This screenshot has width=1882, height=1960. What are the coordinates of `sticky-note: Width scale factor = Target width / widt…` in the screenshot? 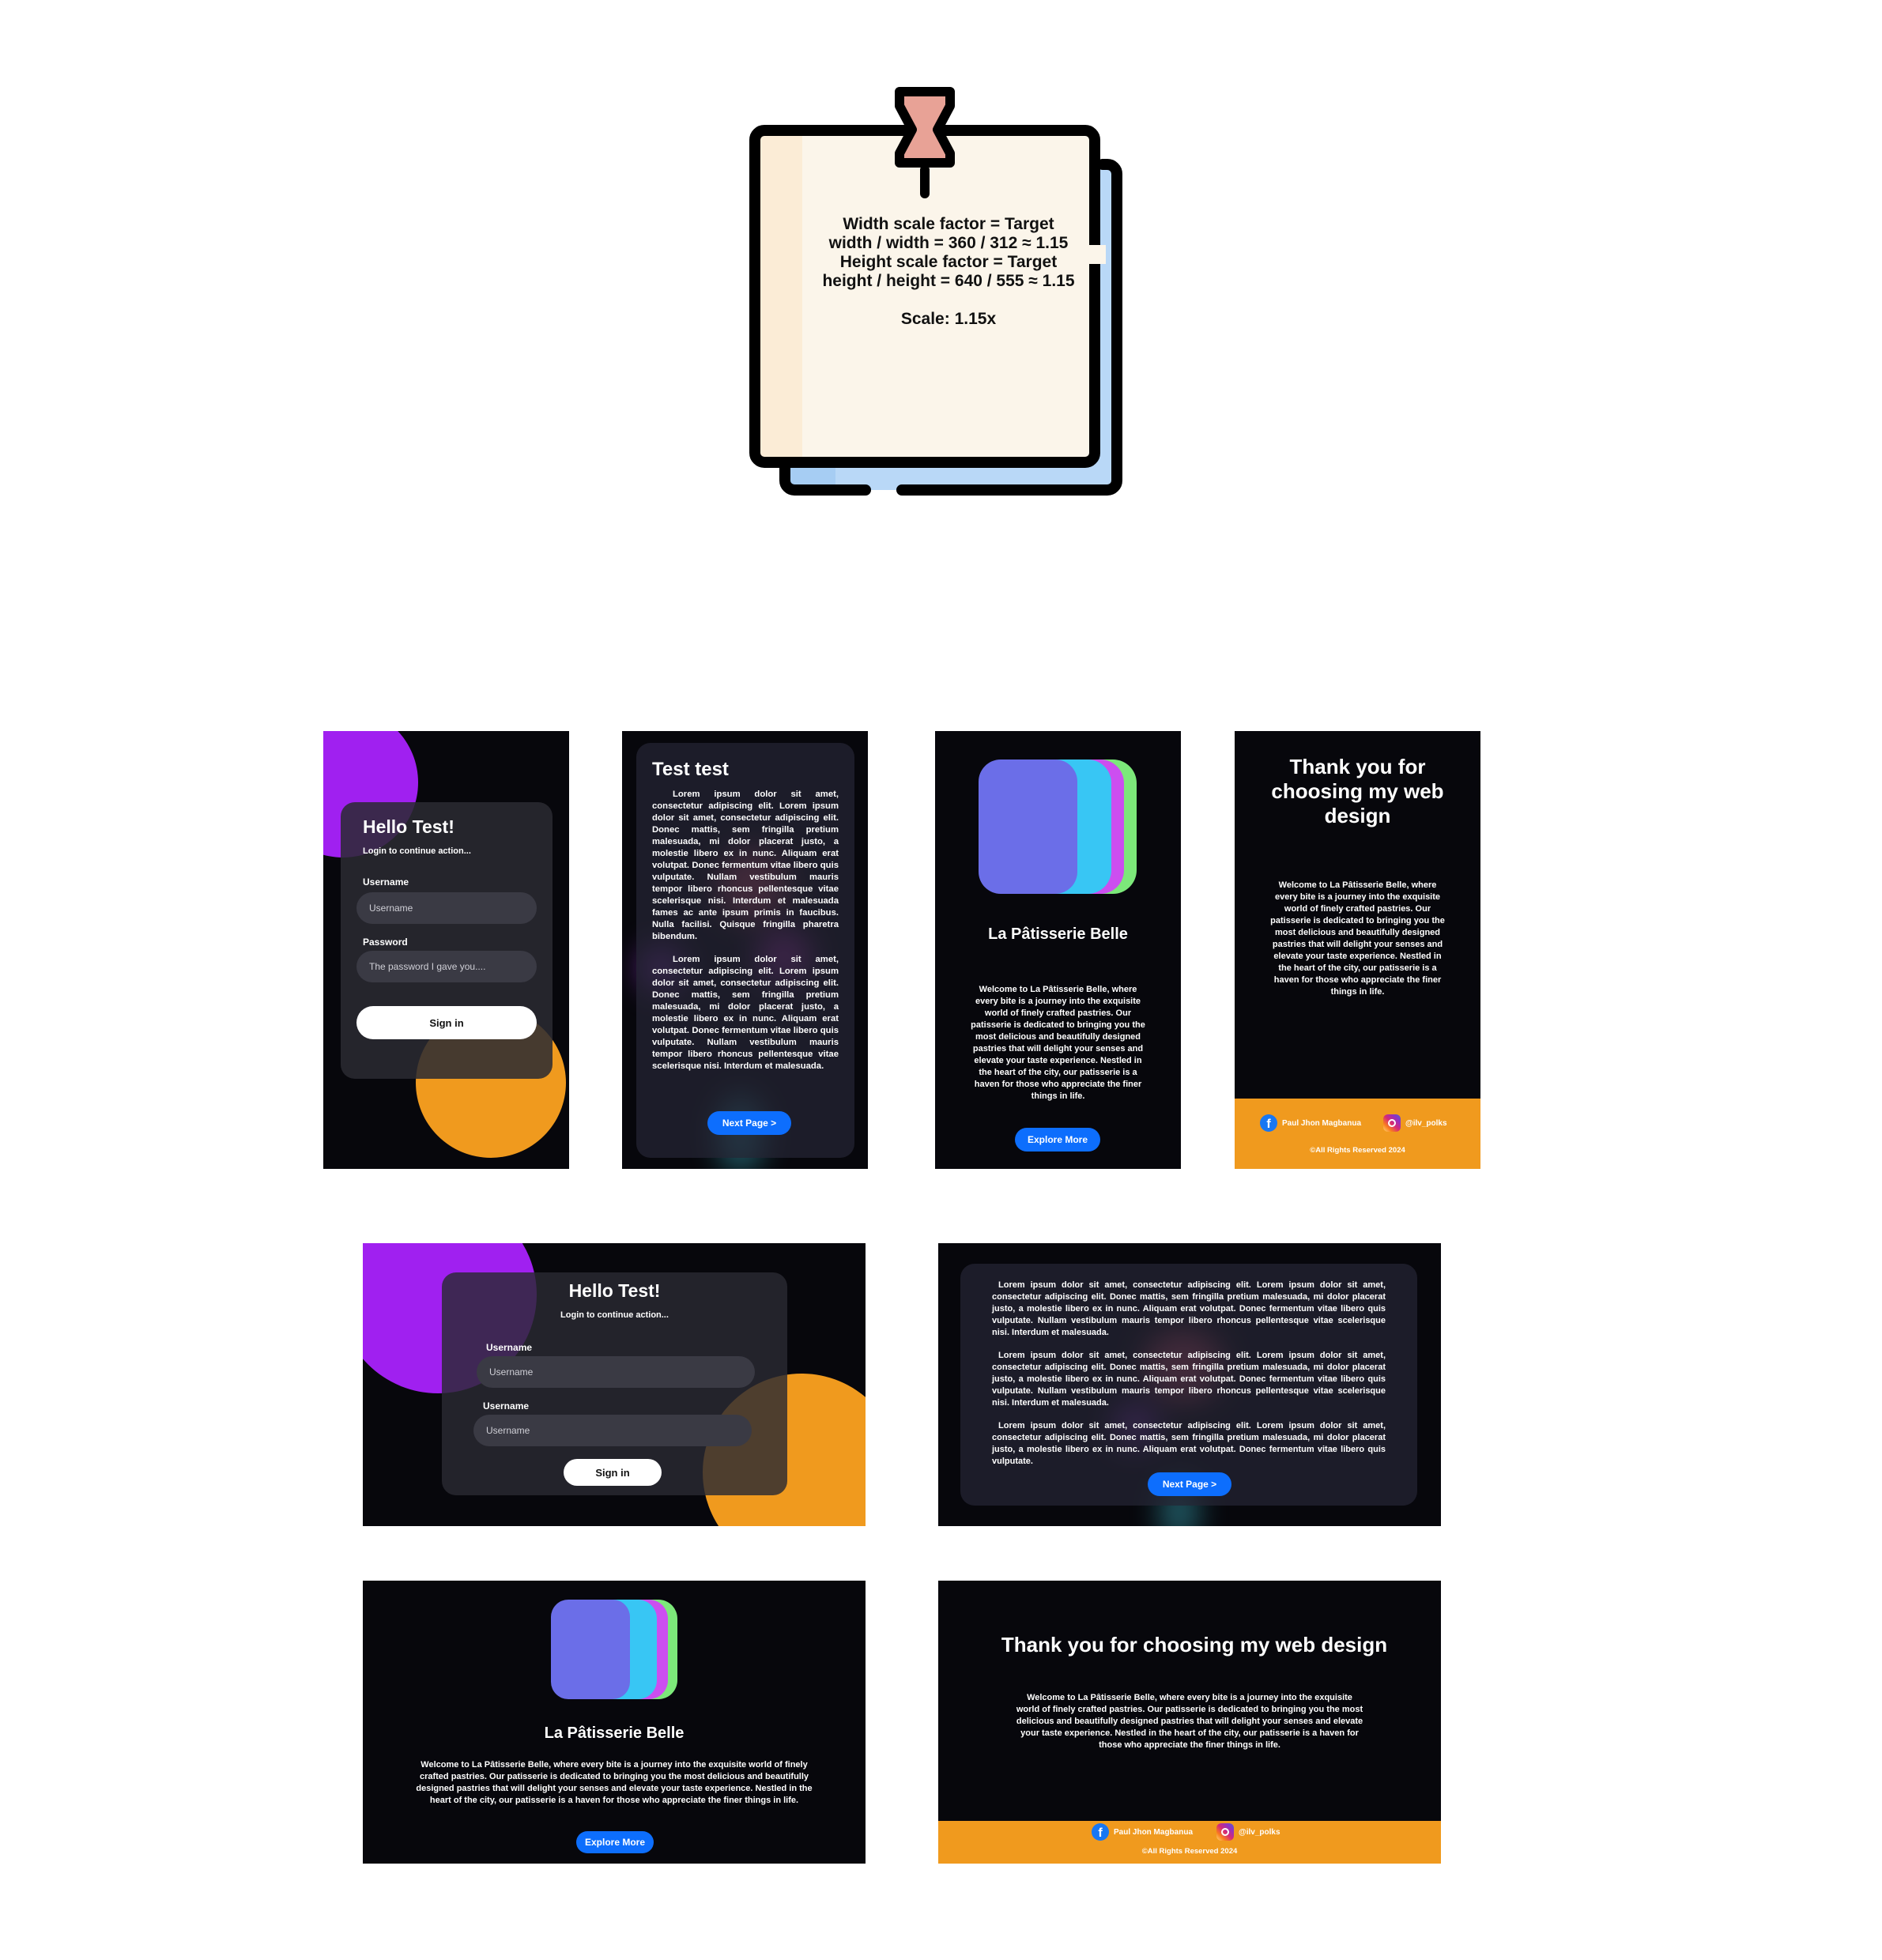 It's located at (936, 292).